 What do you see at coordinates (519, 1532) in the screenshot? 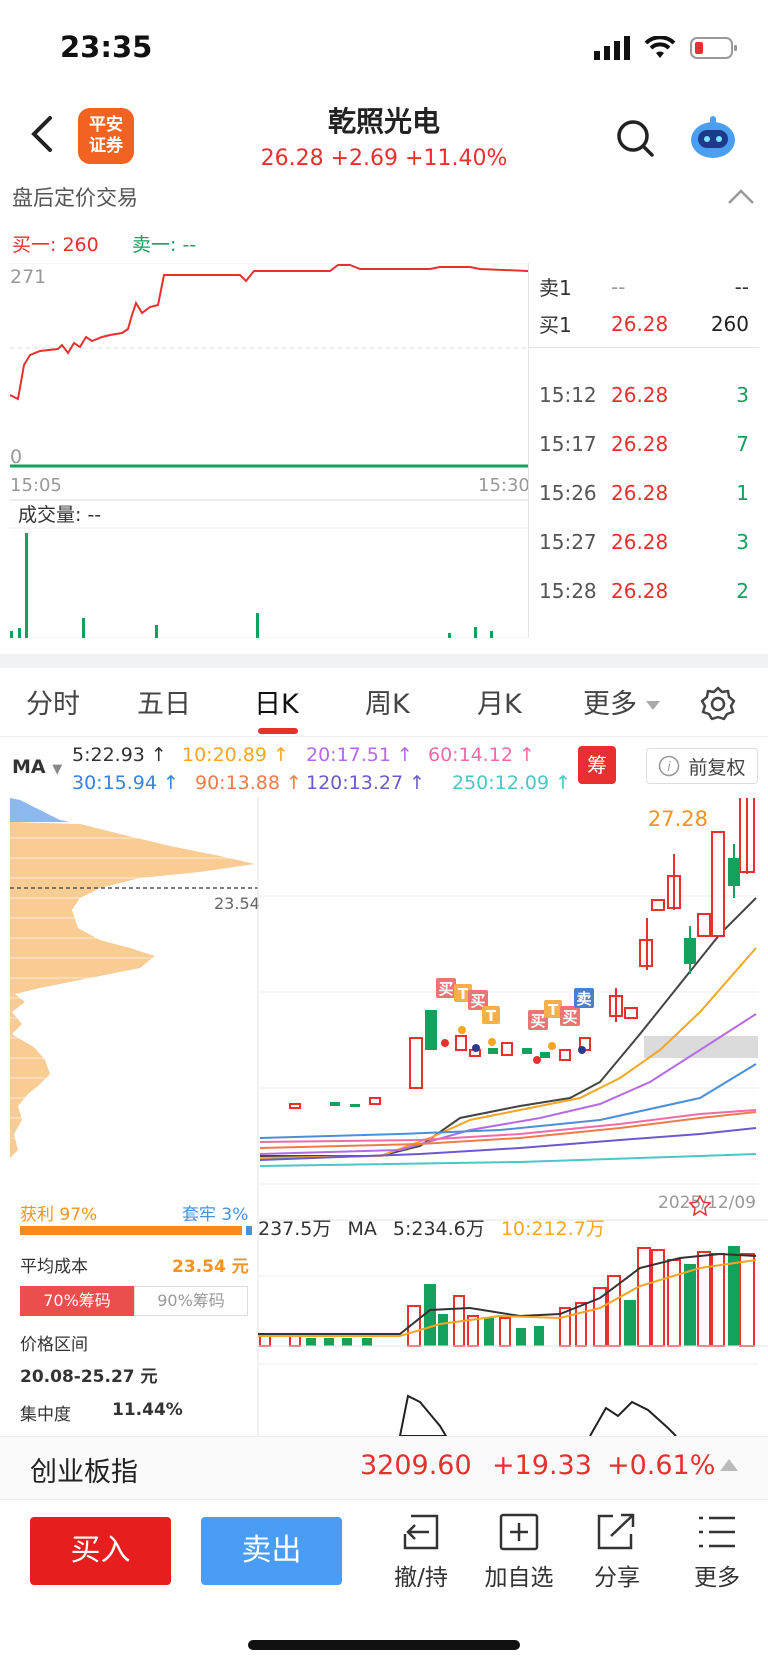
I see `add-watchlist-icon` at bounding box center [519, 1532].